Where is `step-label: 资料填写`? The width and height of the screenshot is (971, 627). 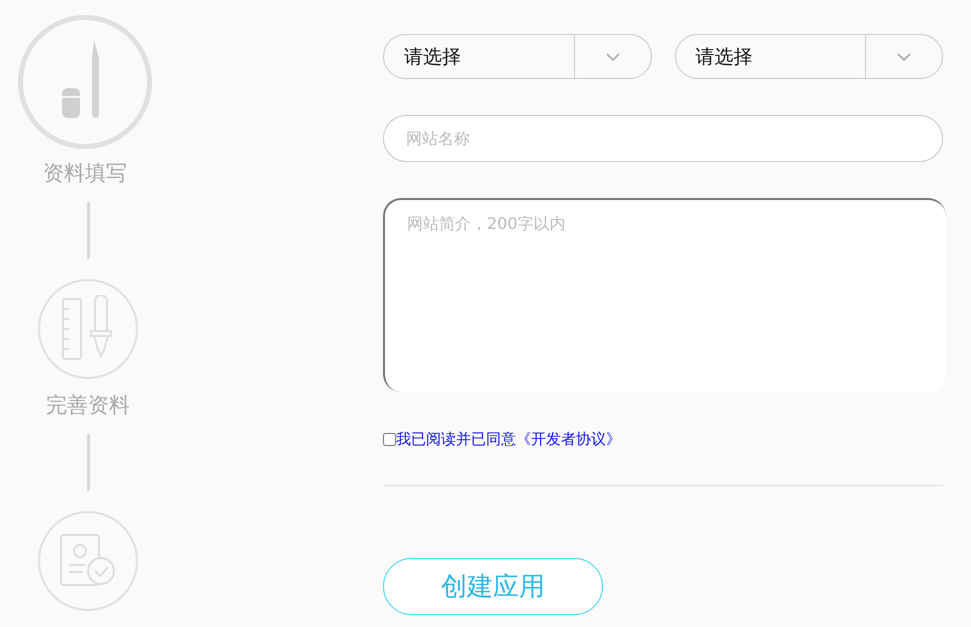
step-label: 资料填写 is located at coordinates (85, 173).